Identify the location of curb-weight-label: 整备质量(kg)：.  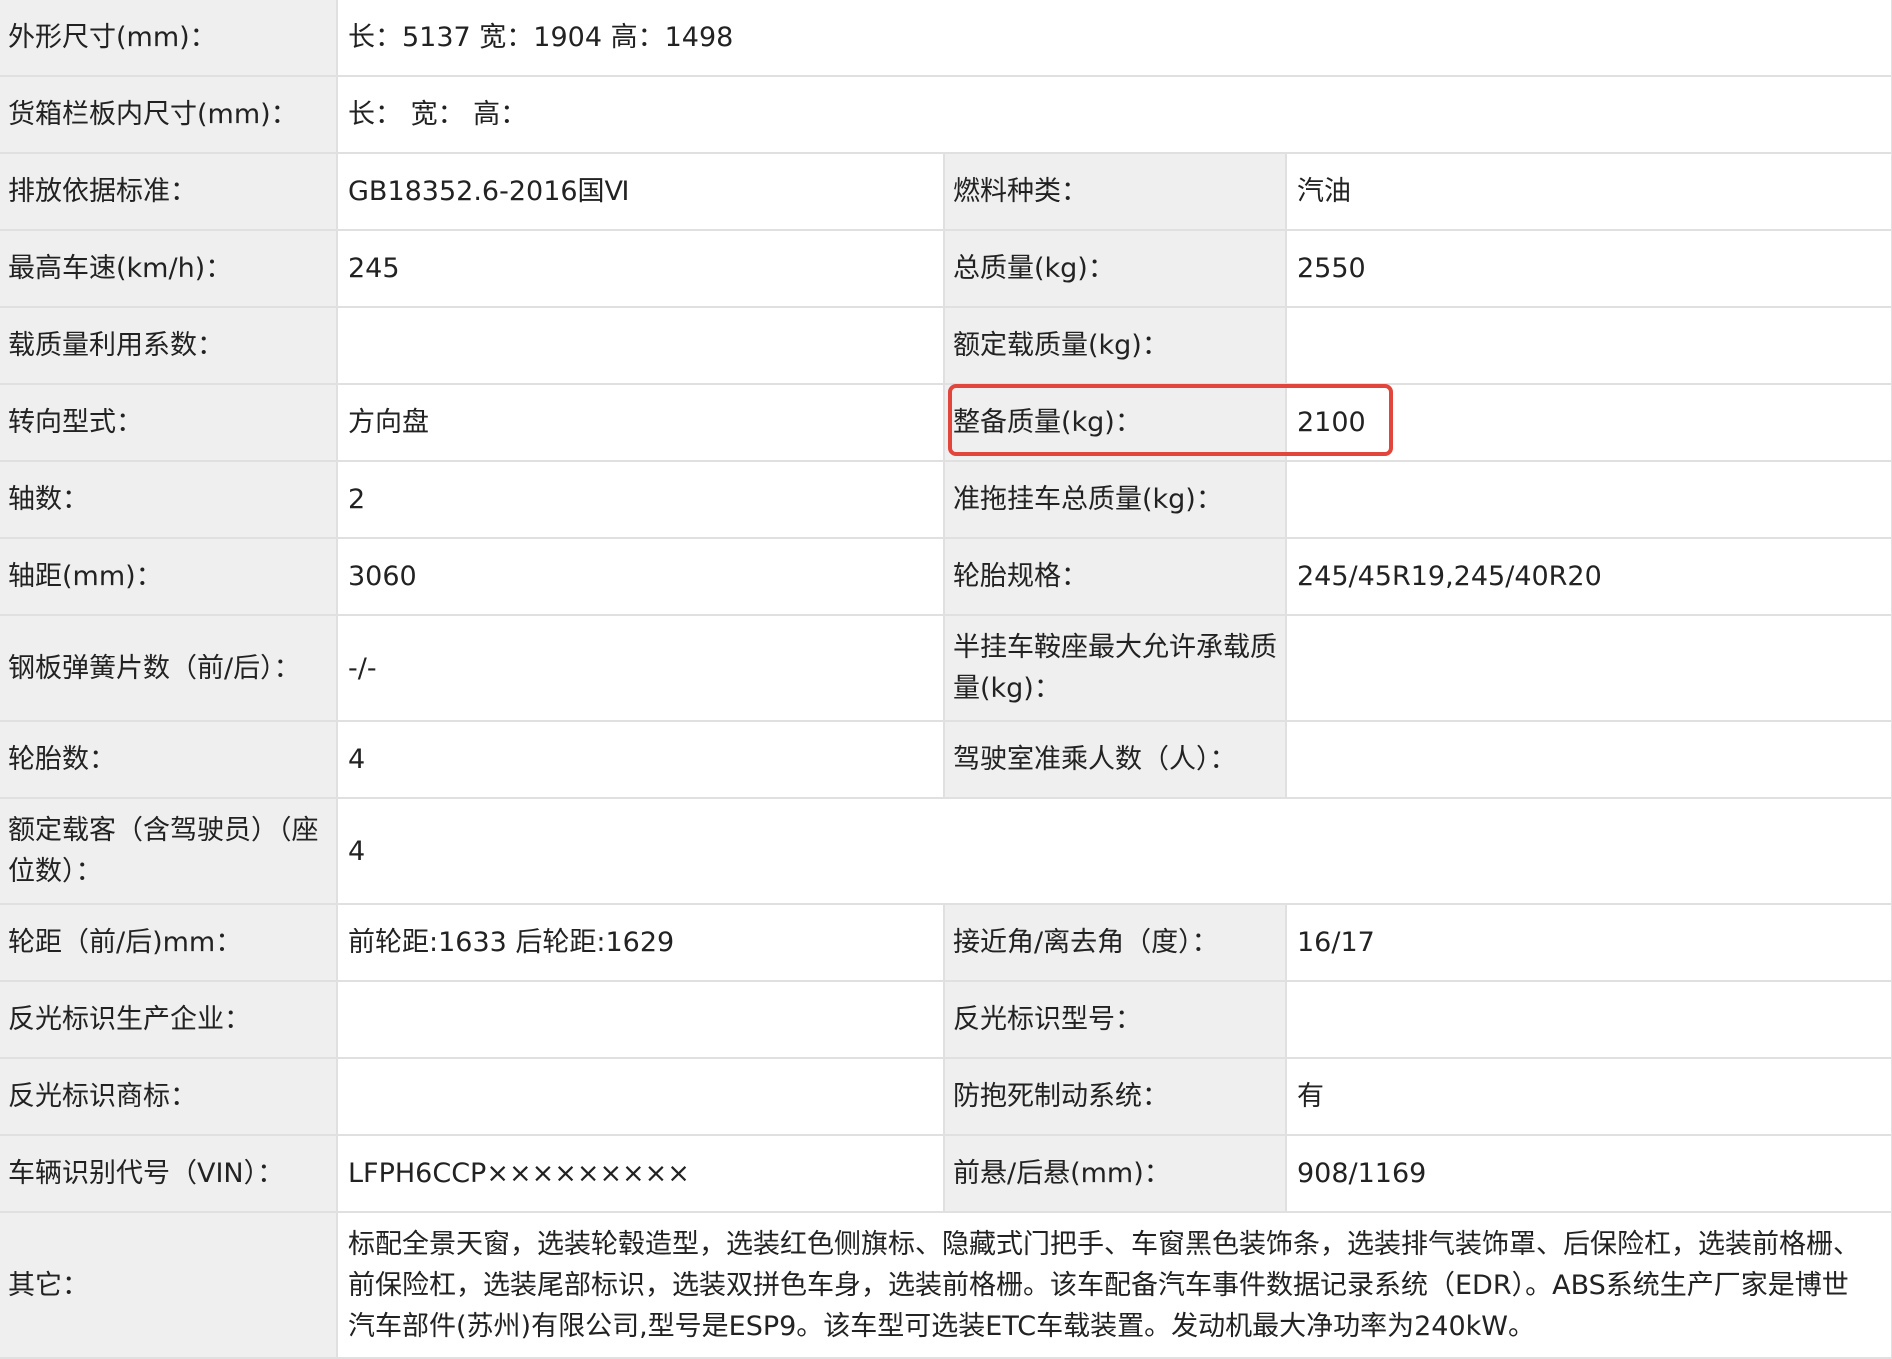
(1115, 423).